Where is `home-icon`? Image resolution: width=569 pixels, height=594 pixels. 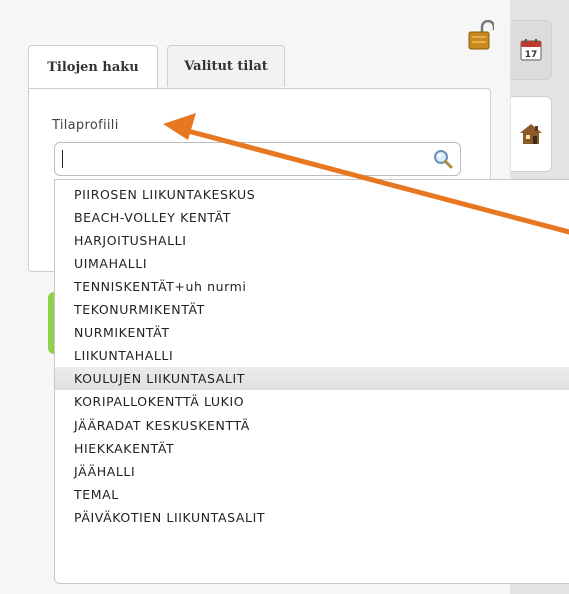
home-icon is located at coordinates (531, 134).